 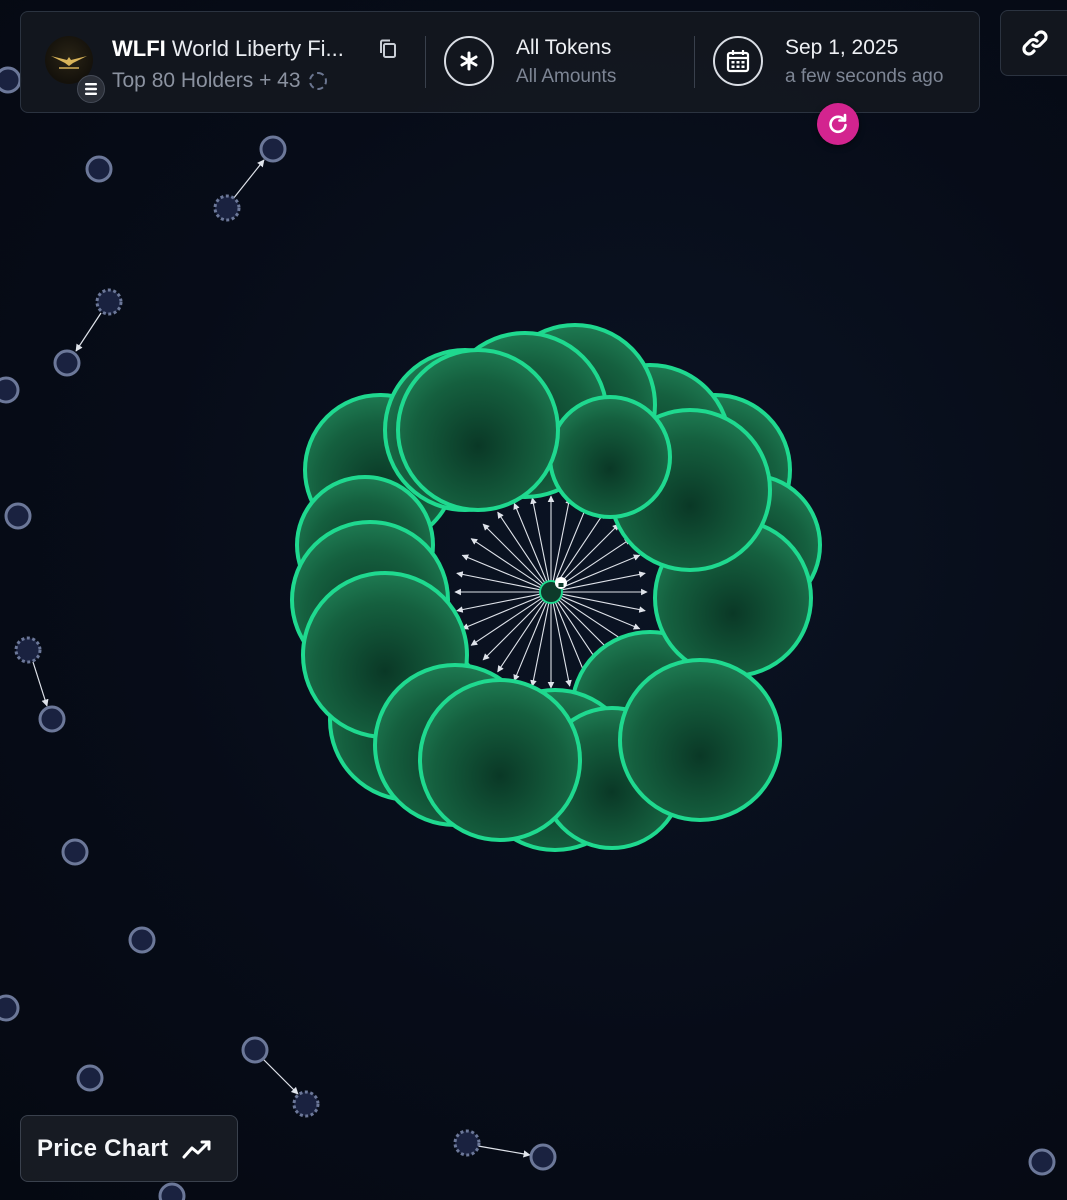 What do you see at coordinates (103, 1148) in the screenshot?
I see `price-chart-label: Price Chart` at bounding box center [103, 1148].